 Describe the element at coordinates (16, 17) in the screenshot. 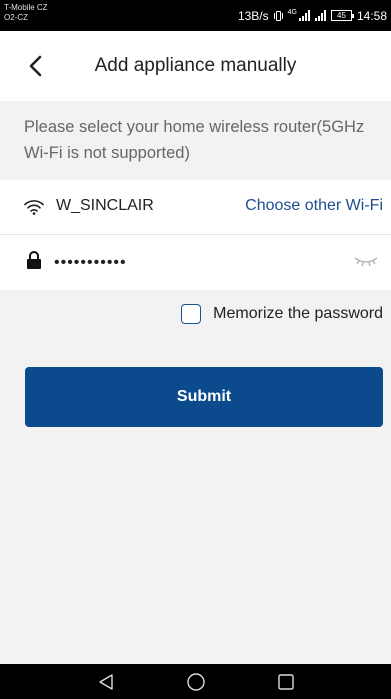

I see `carrier-secondary: O2-CZ` at that location.